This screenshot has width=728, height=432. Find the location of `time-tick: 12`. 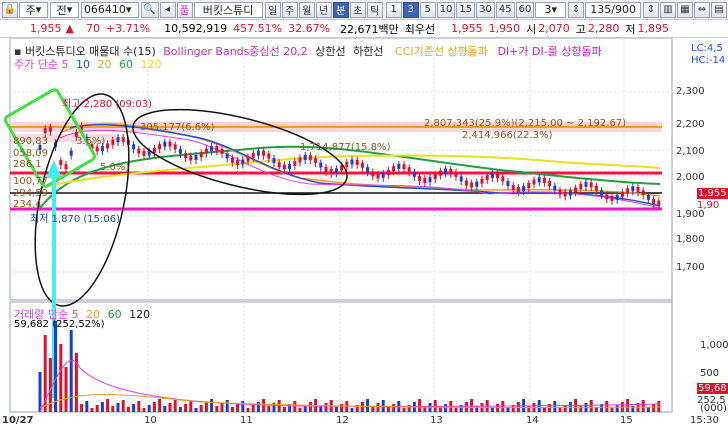

time-tick: 12 is located at coordinates (342, 420).